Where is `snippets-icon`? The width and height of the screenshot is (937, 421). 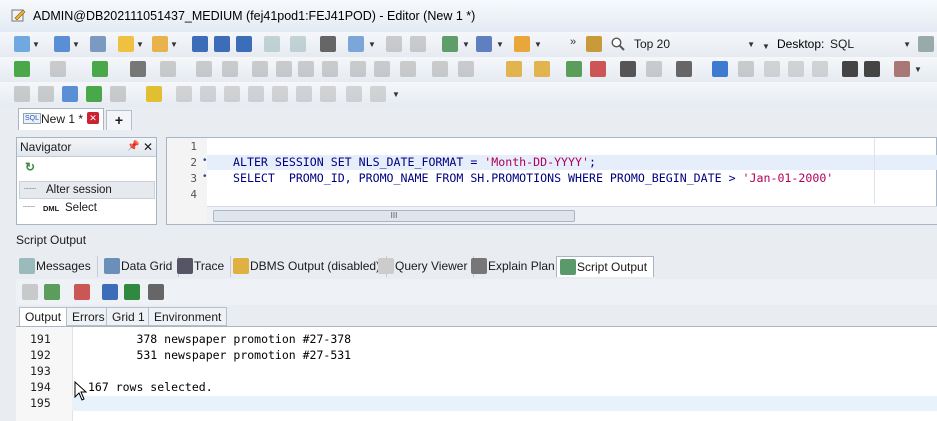 snippets-icon is located at coordinates (522, 44).